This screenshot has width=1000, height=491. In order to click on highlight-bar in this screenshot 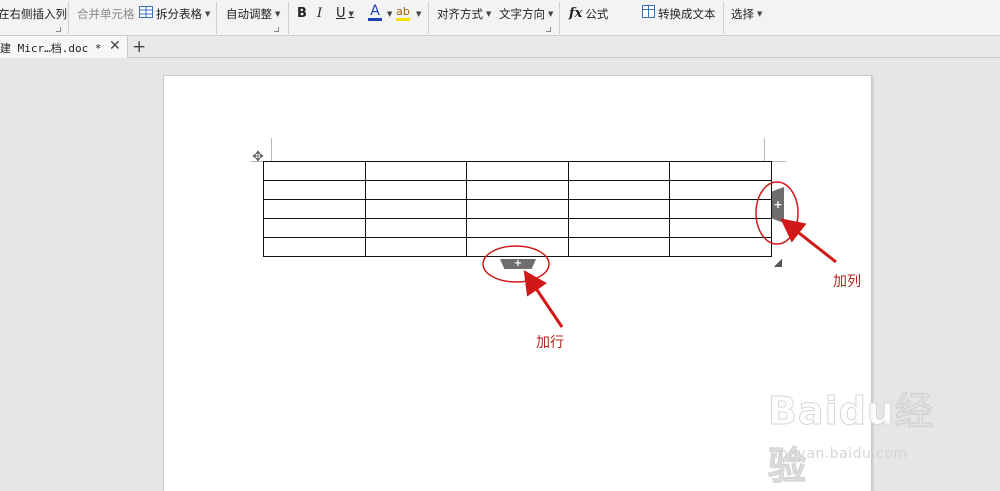, I will do `click(403, 19)`.